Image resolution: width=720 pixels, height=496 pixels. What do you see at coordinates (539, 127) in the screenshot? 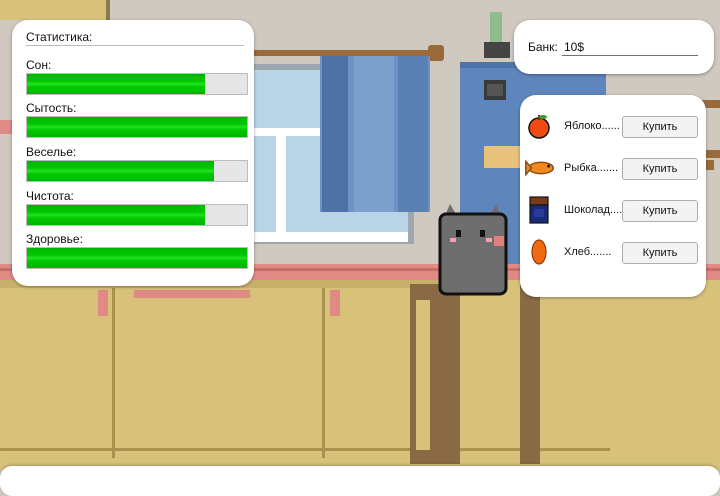
I see `apple-icon` at bounding box center [539, 127].